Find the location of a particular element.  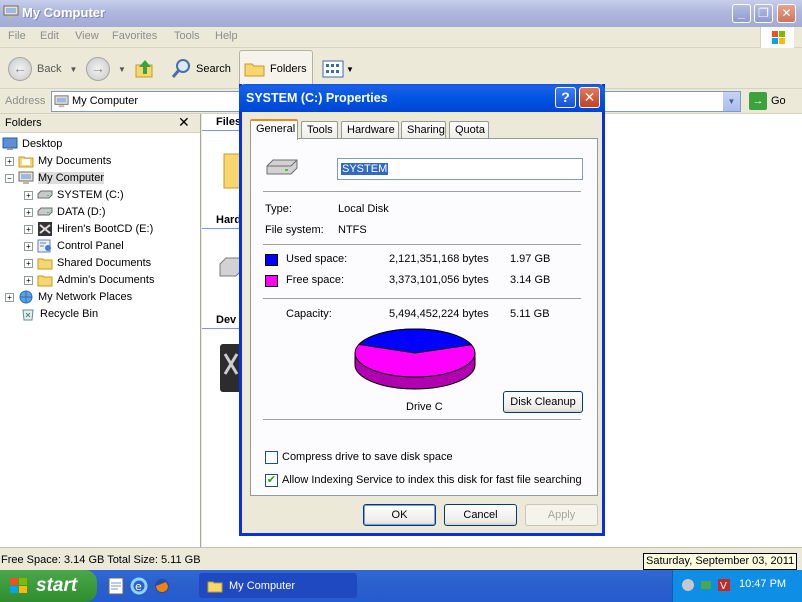

go-button: → Go is located at coordinates (767, 101).